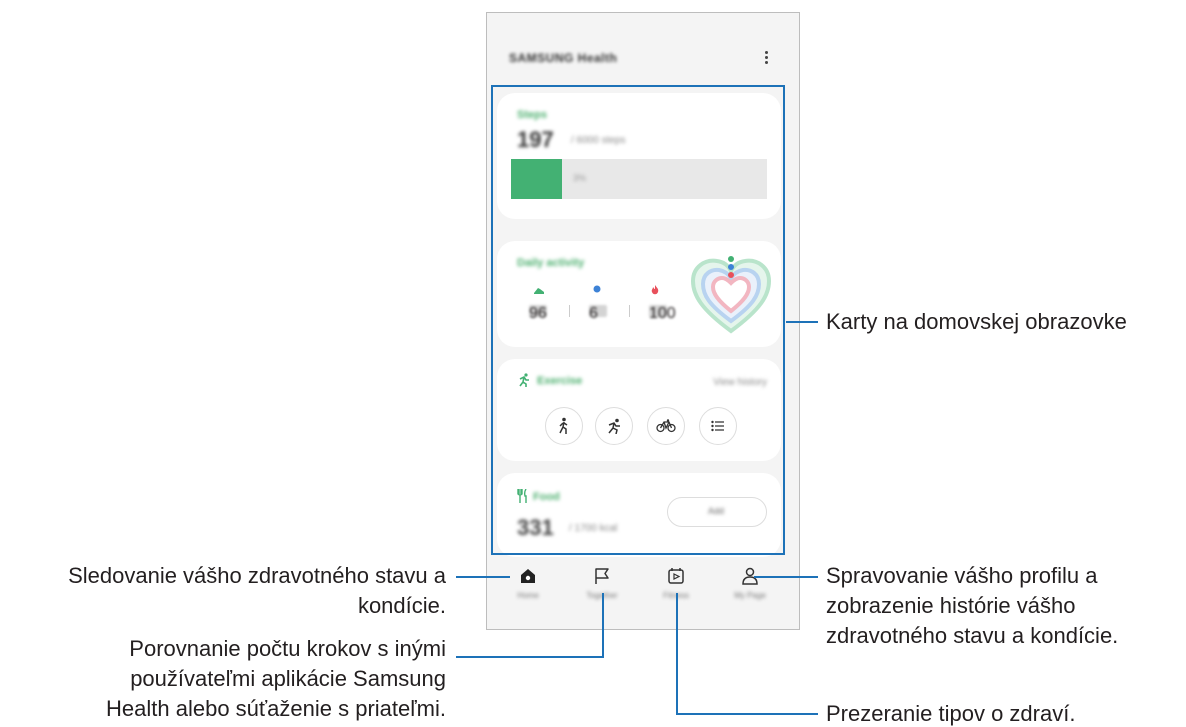 The width and height of the screenshot is (1186, 727). What do you see at coordinates (483, 577) in the screenshot?
I see `callout-line-home` at bounding box center [483, 577].